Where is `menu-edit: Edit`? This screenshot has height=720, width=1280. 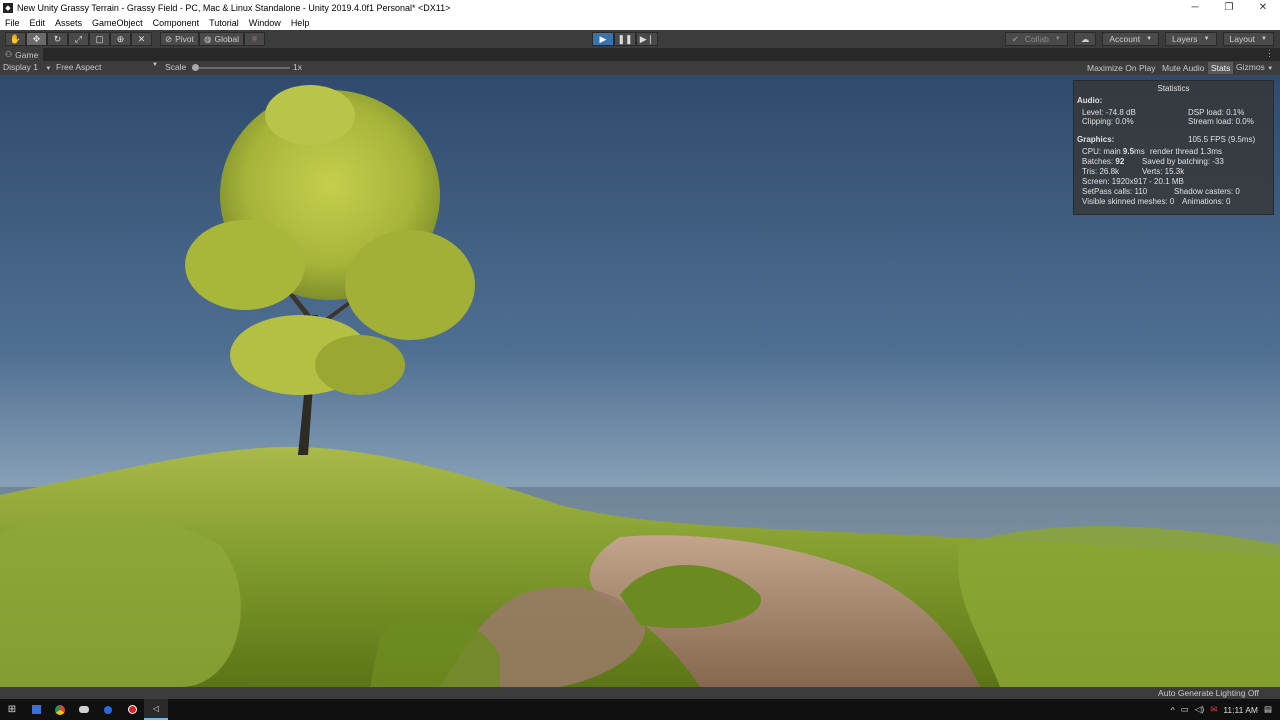
menu-edit: Edit is located at coordinates (38, 23).